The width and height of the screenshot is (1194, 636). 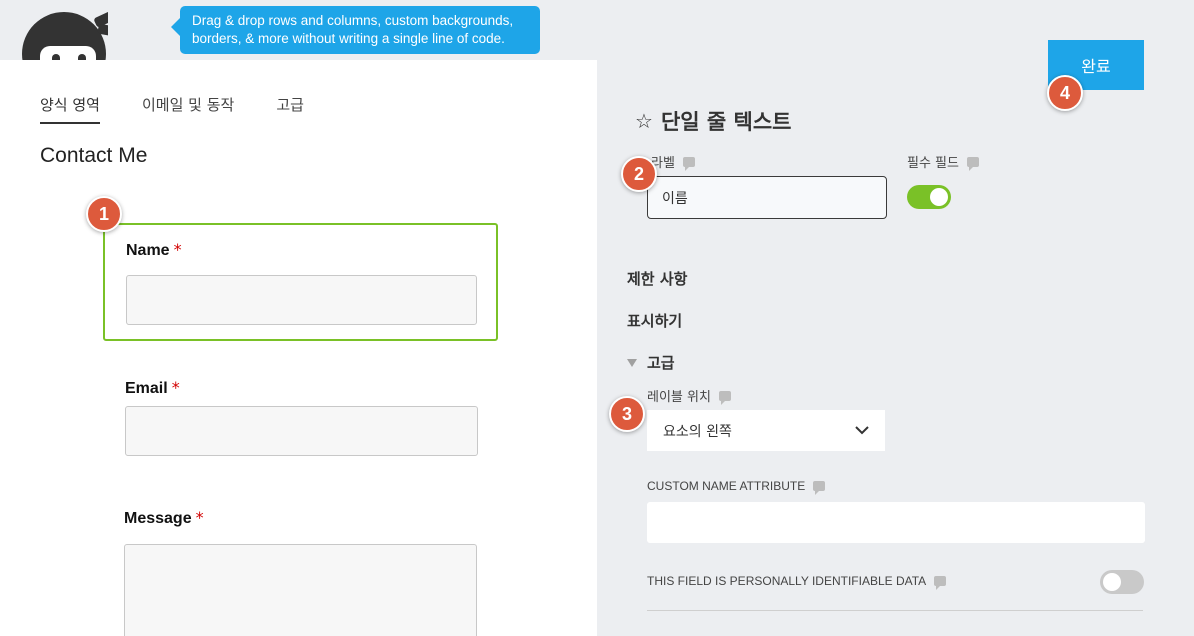 I want to click on custom-name-input, so click(x=896, y=522).